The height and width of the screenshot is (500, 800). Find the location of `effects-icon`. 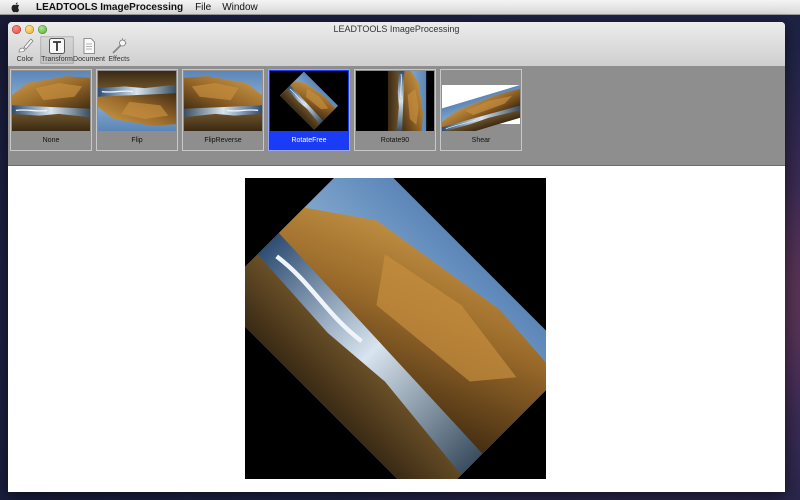

effects-icon is located at coordinates (119, 46).